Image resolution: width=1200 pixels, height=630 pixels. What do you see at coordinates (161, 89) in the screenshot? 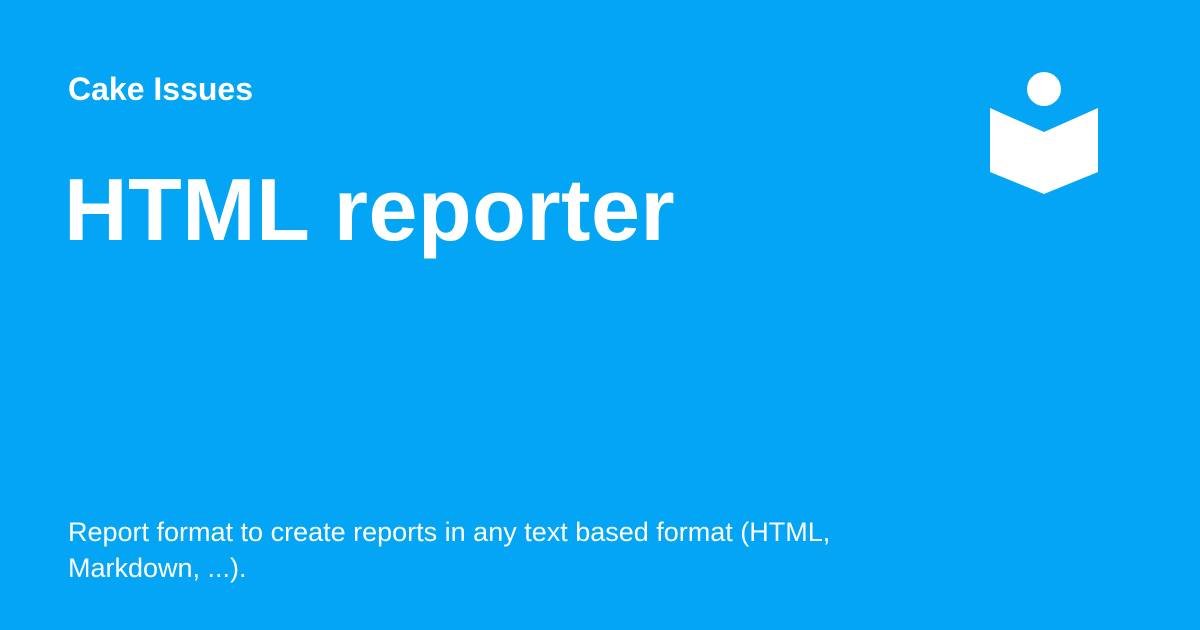
I see `site-name: Cake Issues` at bounding box center [161, 89].